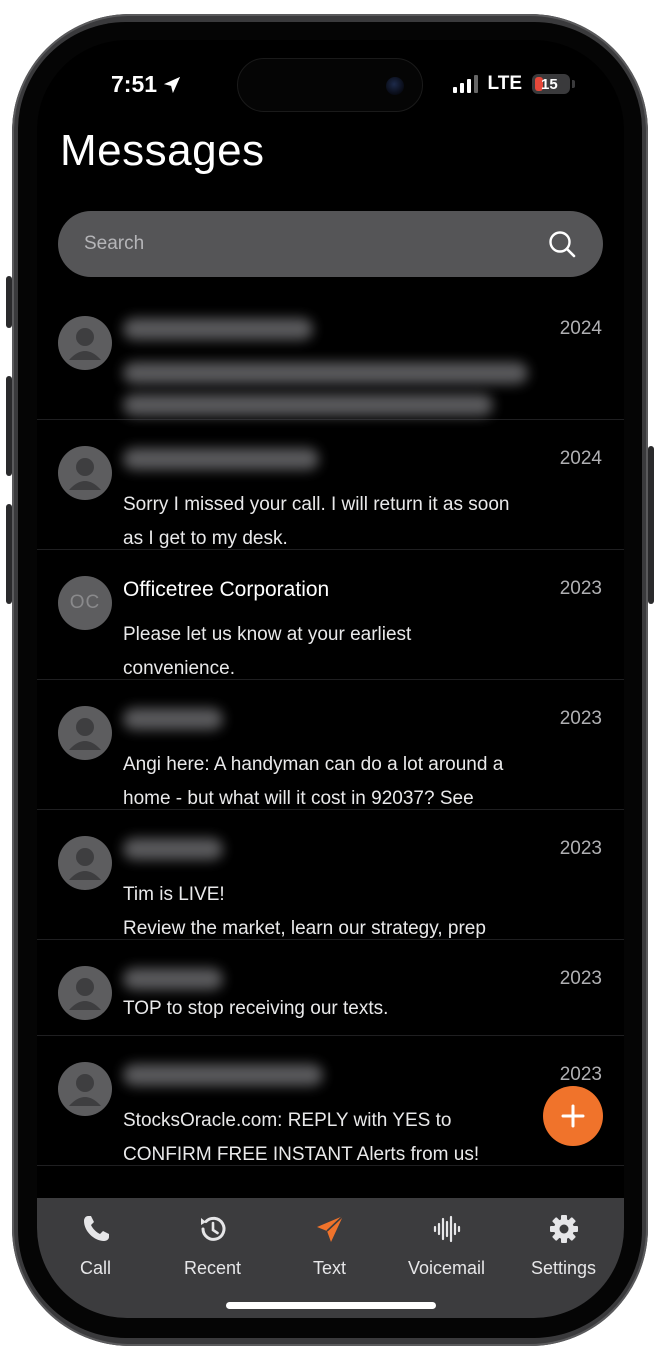 This screenshot has height=1360, width=660. What do you see at coordinates (329, 1248) in the screenshot?
I see `tab-text: Text` at bounding box center [329, 1248].